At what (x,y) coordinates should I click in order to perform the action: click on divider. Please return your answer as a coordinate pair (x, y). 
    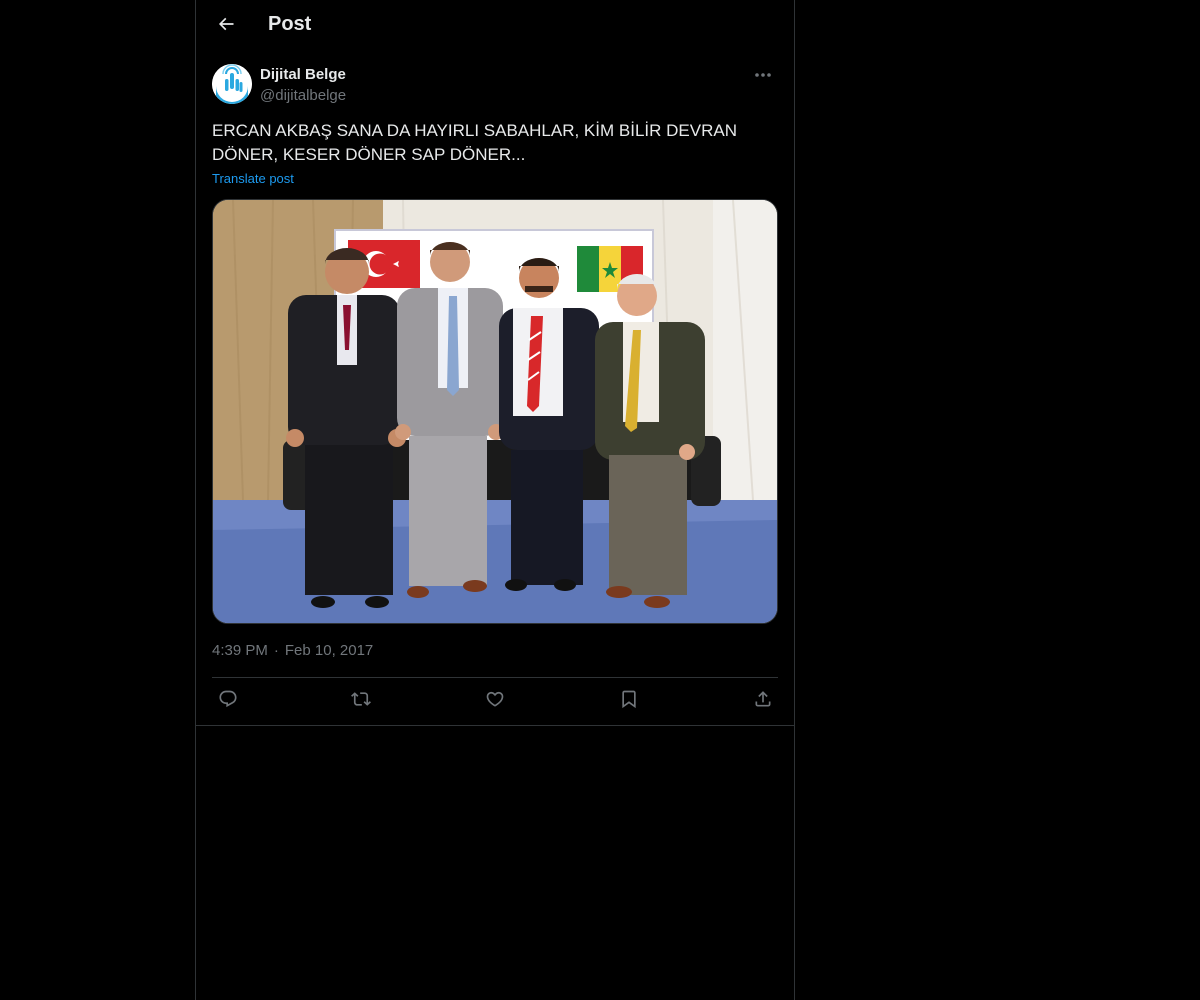
    Looking at the image, I should click on (495, 725).